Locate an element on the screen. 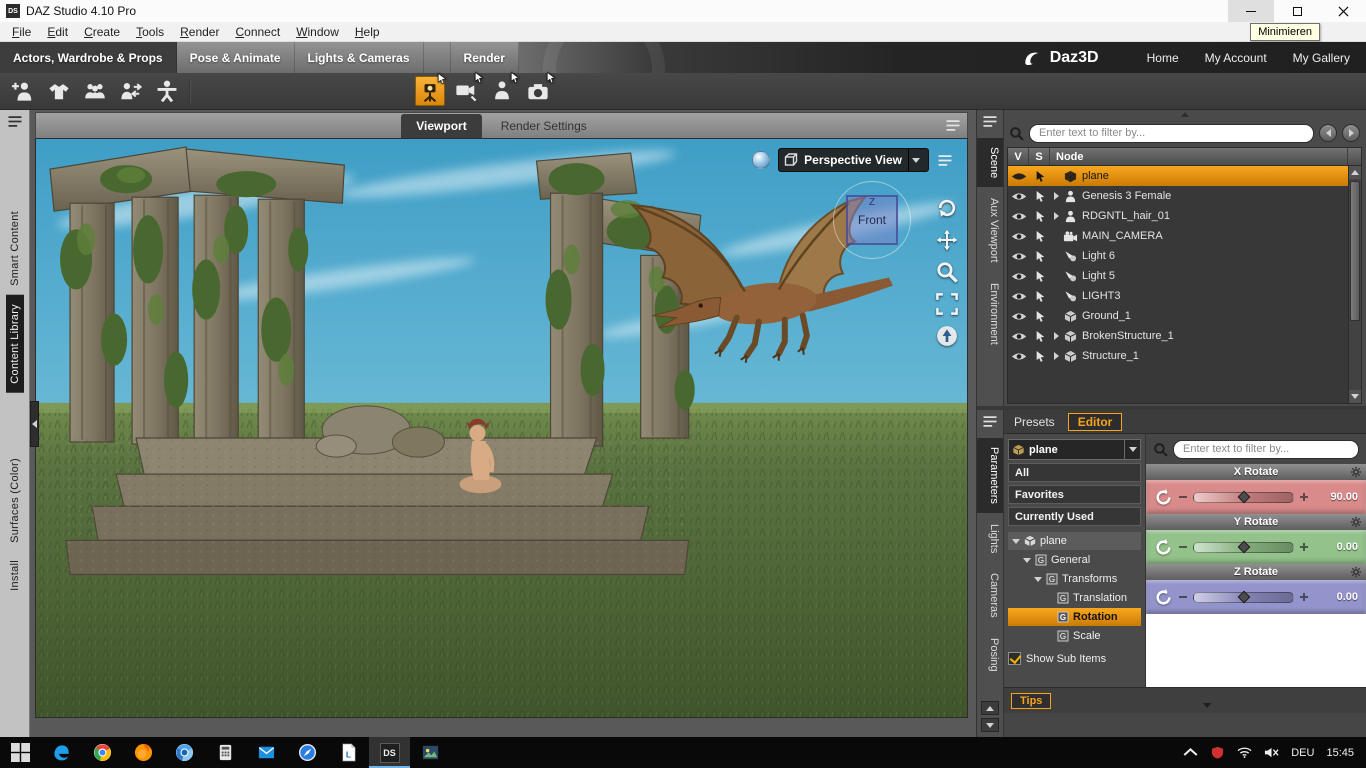 The image size is (1366, 768). filter-currently-used: Currently Used is located at coordinates (1074, 516).